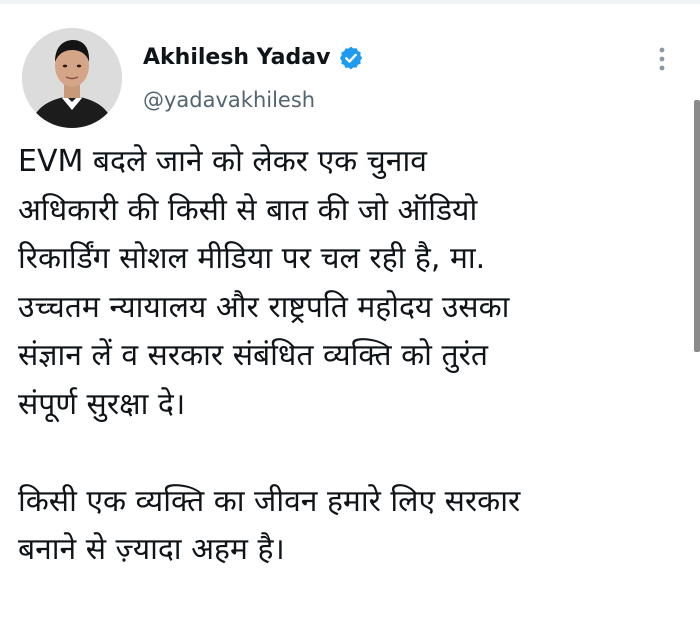  Describe the element at coordinates (102, 404) in the screenshot. I see `tweet-line: संपूर्ण सुरक्षा दे।` at that location.